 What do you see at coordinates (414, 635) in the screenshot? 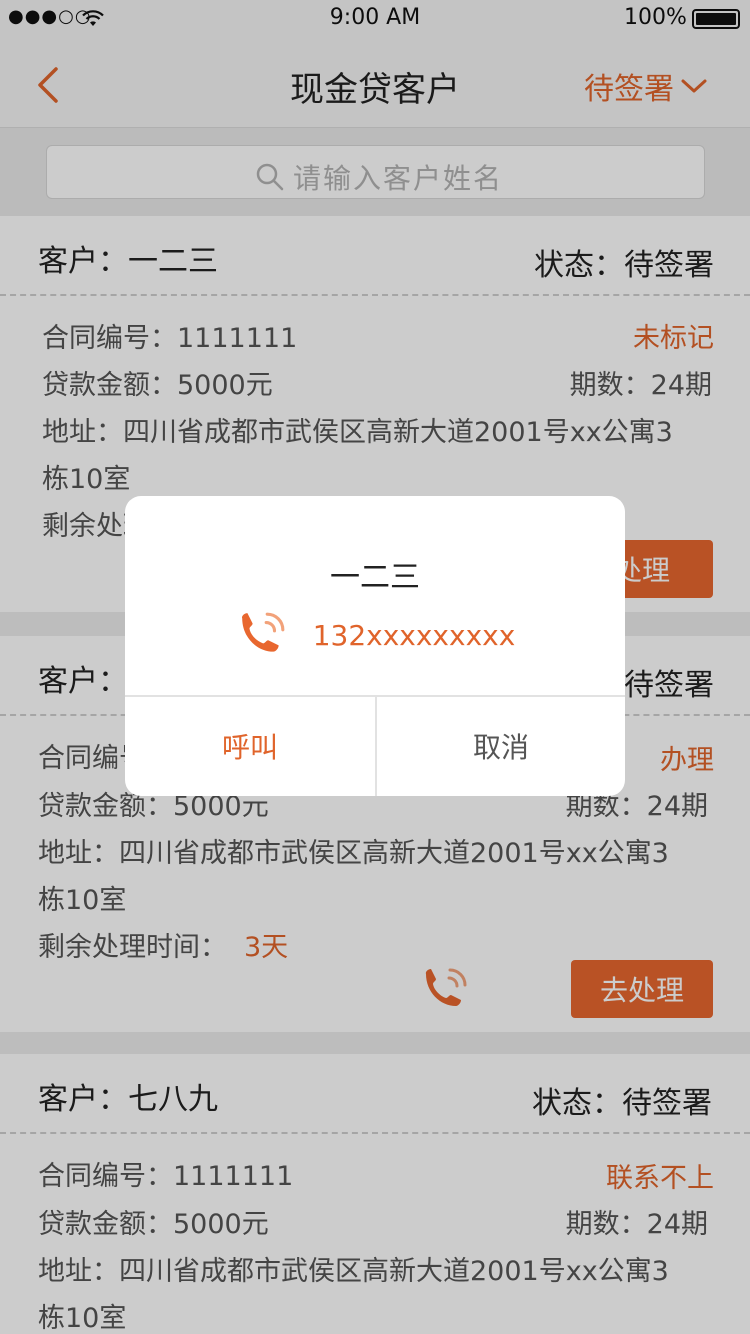
I see `dialog-phone-number: 132xxxxxxxxx` at bounding box center [414, 635].